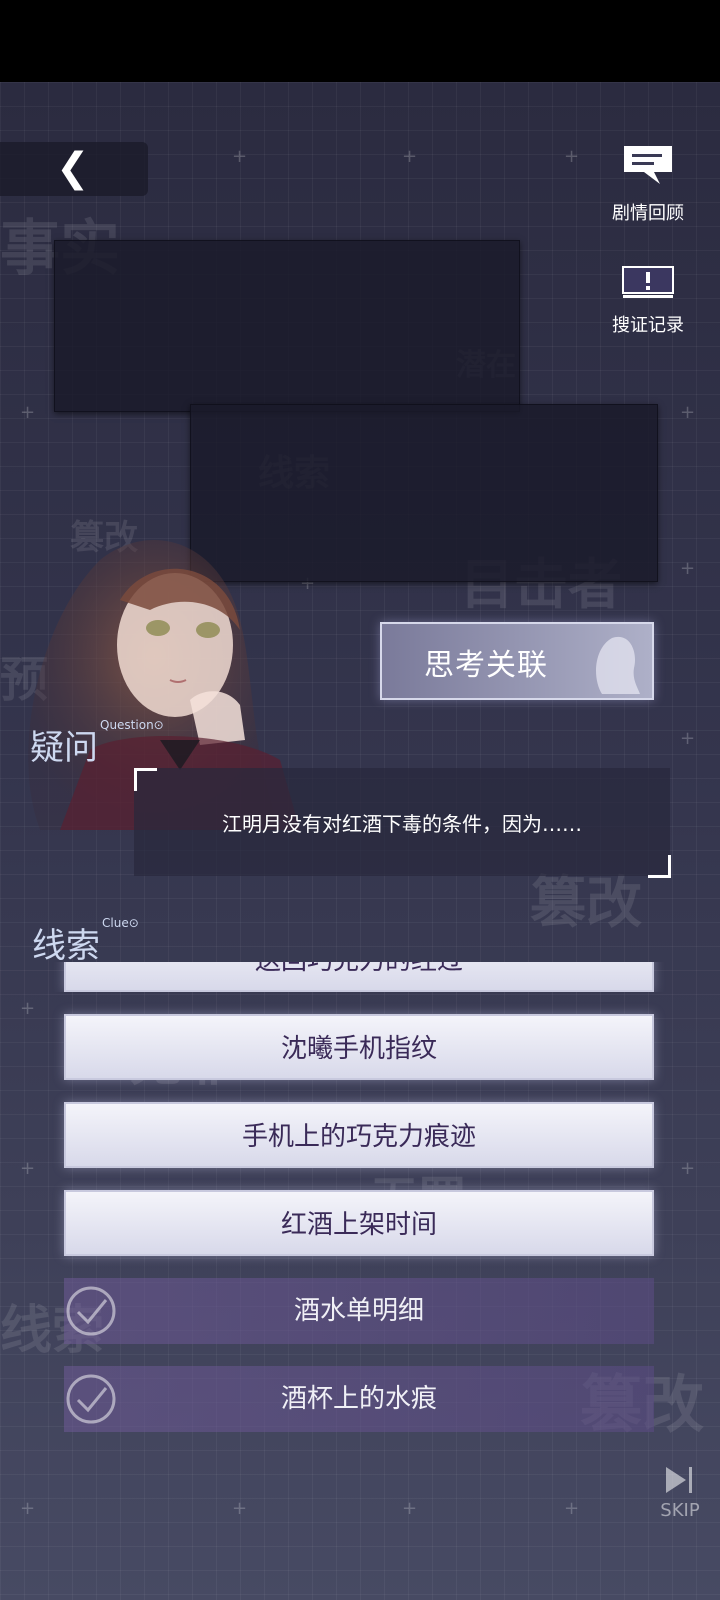  What do you see at coordinates (648, 325) in the screenshot?
I see `evidence-log-label: 搜证记录` at bounding box center [648, 325].